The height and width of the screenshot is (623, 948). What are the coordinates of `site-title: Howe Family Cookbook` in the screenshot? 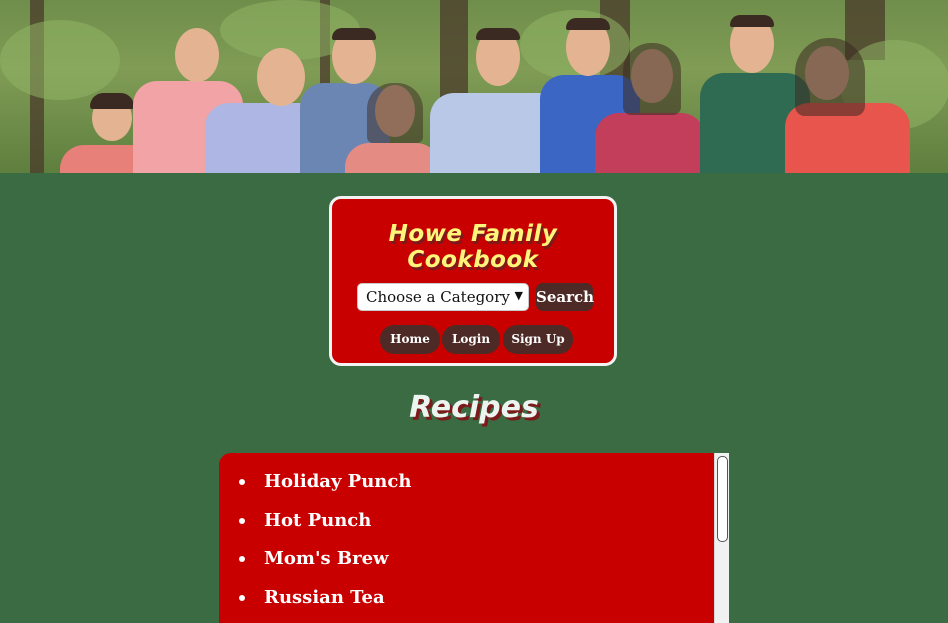 It's located at (473, 247).